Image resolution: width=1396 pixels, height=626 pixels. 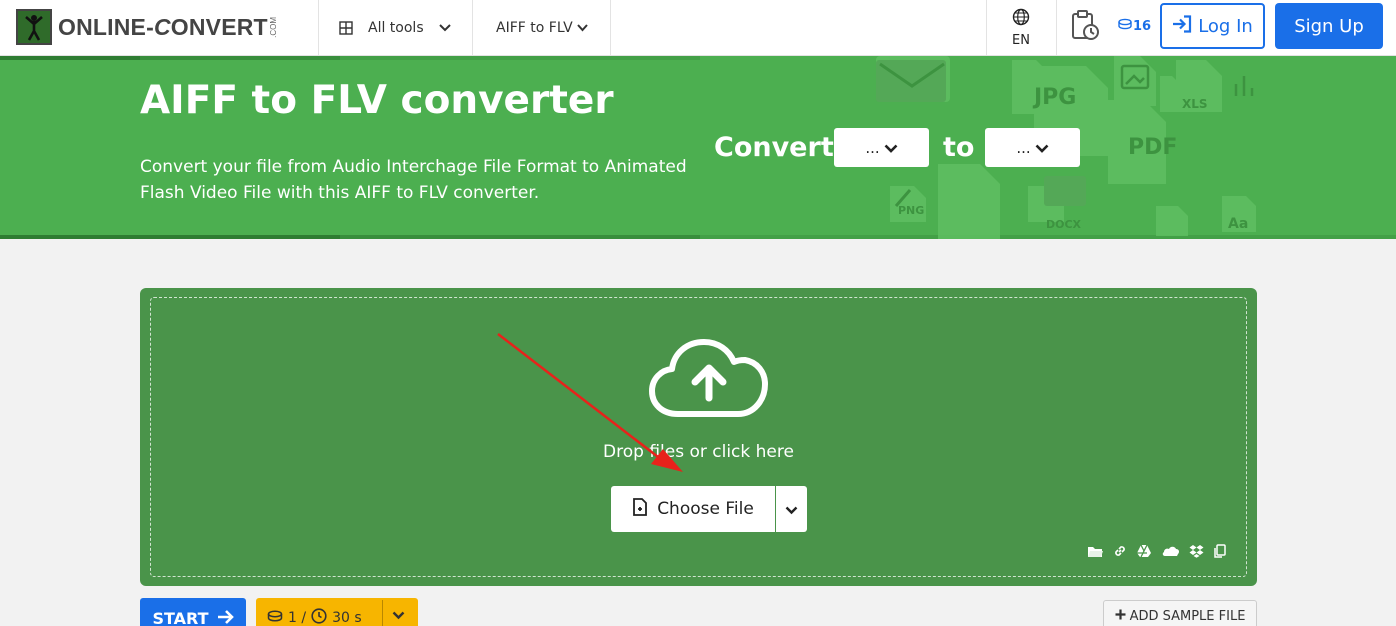 I want to click on conversion-cost-button: 1 / 30 s, so click(x=337, y=612).